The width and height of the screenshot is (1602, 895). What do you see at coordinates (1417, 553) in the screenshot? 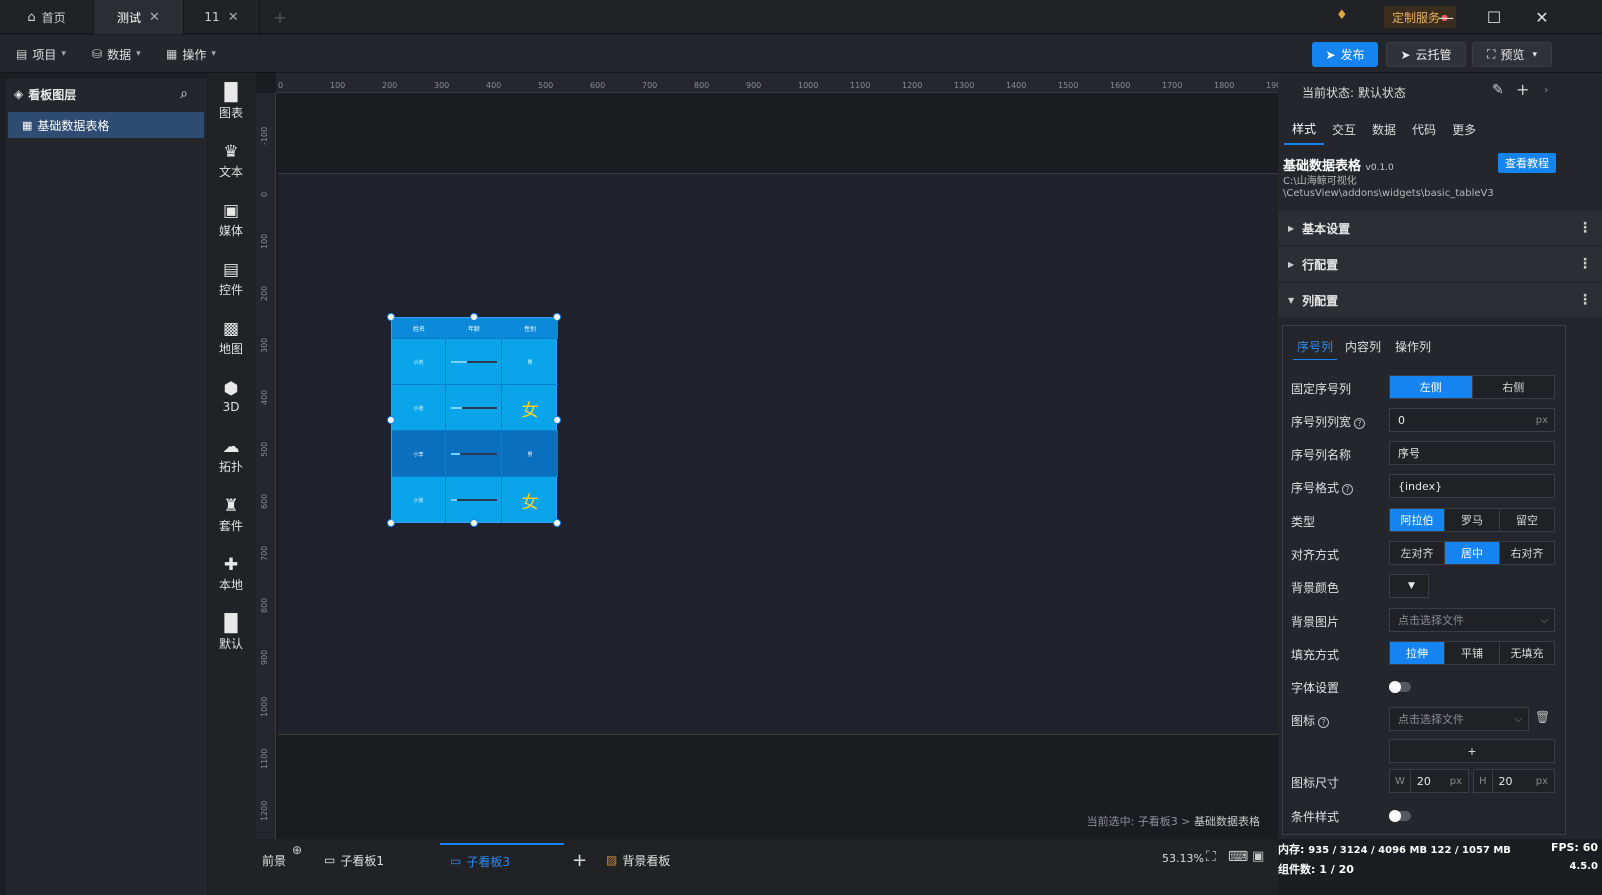
I see `align-left-option: 左对齐` at bounding box center [1417, 553].